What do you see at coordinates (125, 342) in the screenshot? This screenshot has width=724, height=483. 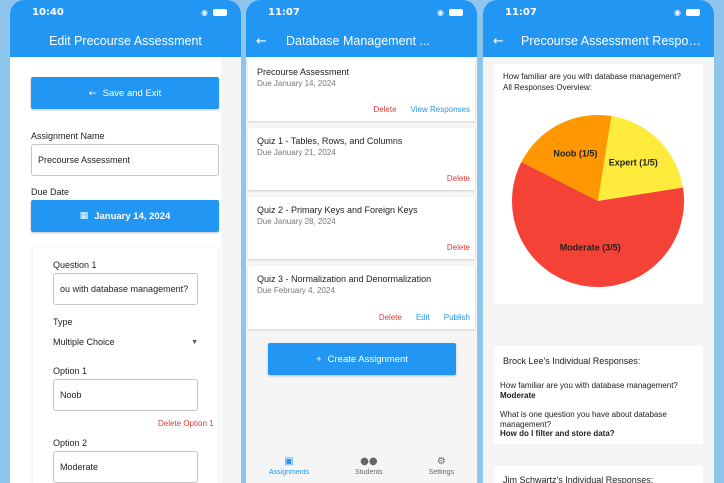 I see `type-select: Multiple Choice ▼` at bounding box center [125, 342].